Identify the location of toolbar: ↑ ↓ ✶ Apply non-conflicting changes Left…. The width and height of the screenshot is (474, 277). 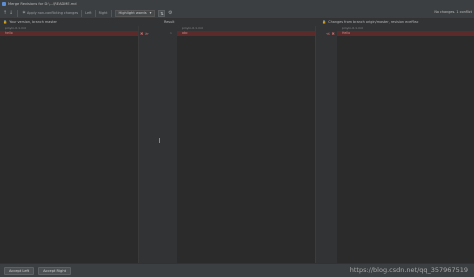
(237, 13).